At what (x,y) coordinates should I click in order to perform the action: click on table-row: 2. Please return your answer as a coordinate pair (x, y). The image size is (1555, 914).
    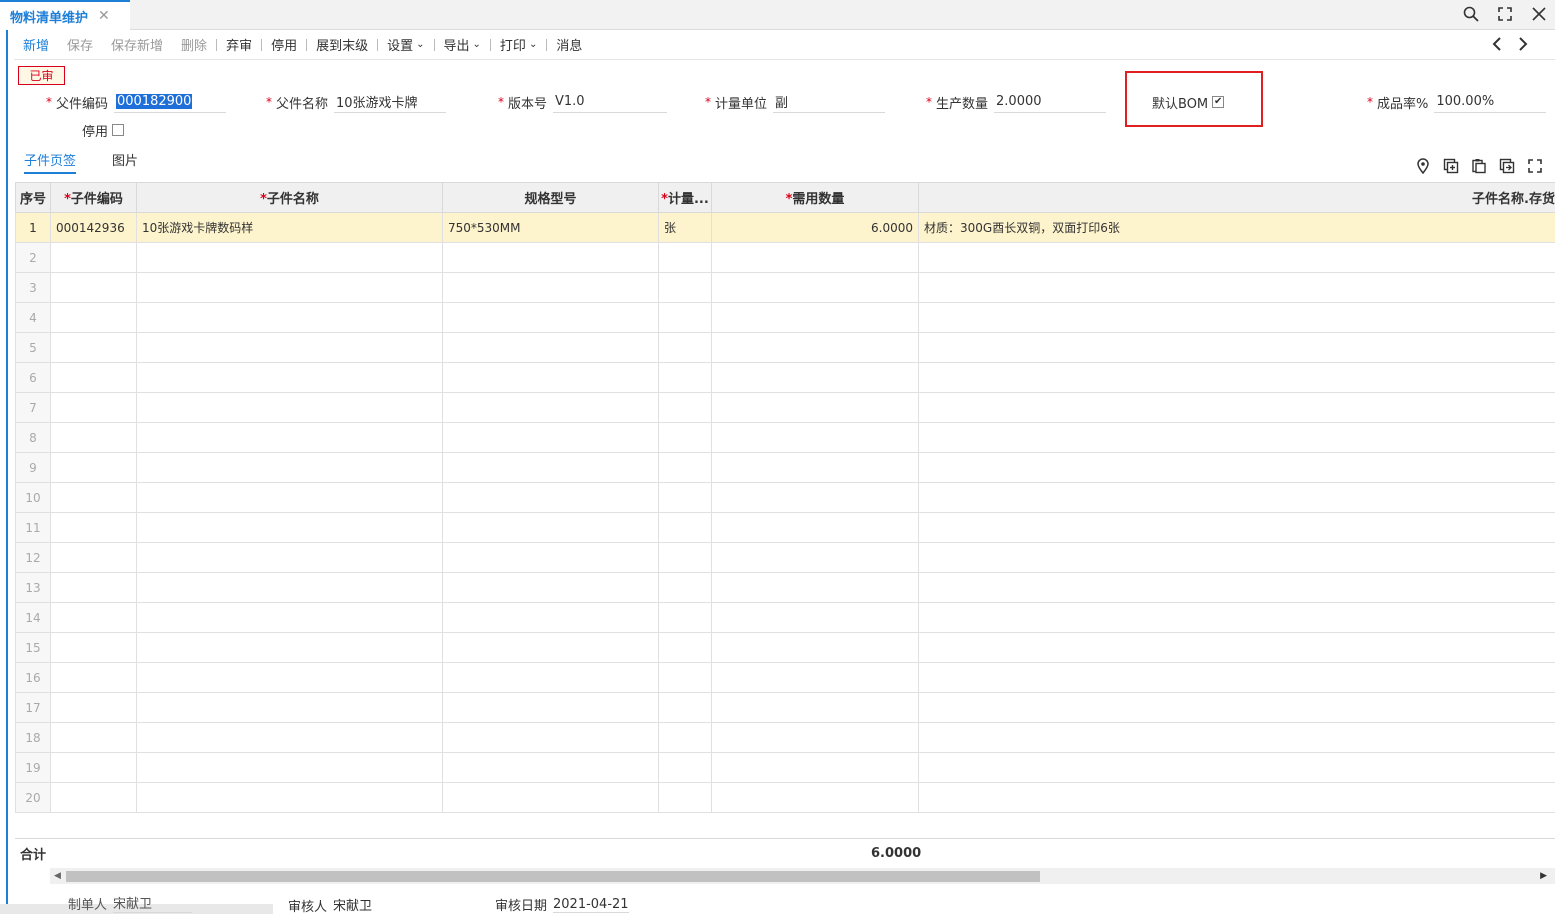
    Looking at the image, I should click on (785, 257).